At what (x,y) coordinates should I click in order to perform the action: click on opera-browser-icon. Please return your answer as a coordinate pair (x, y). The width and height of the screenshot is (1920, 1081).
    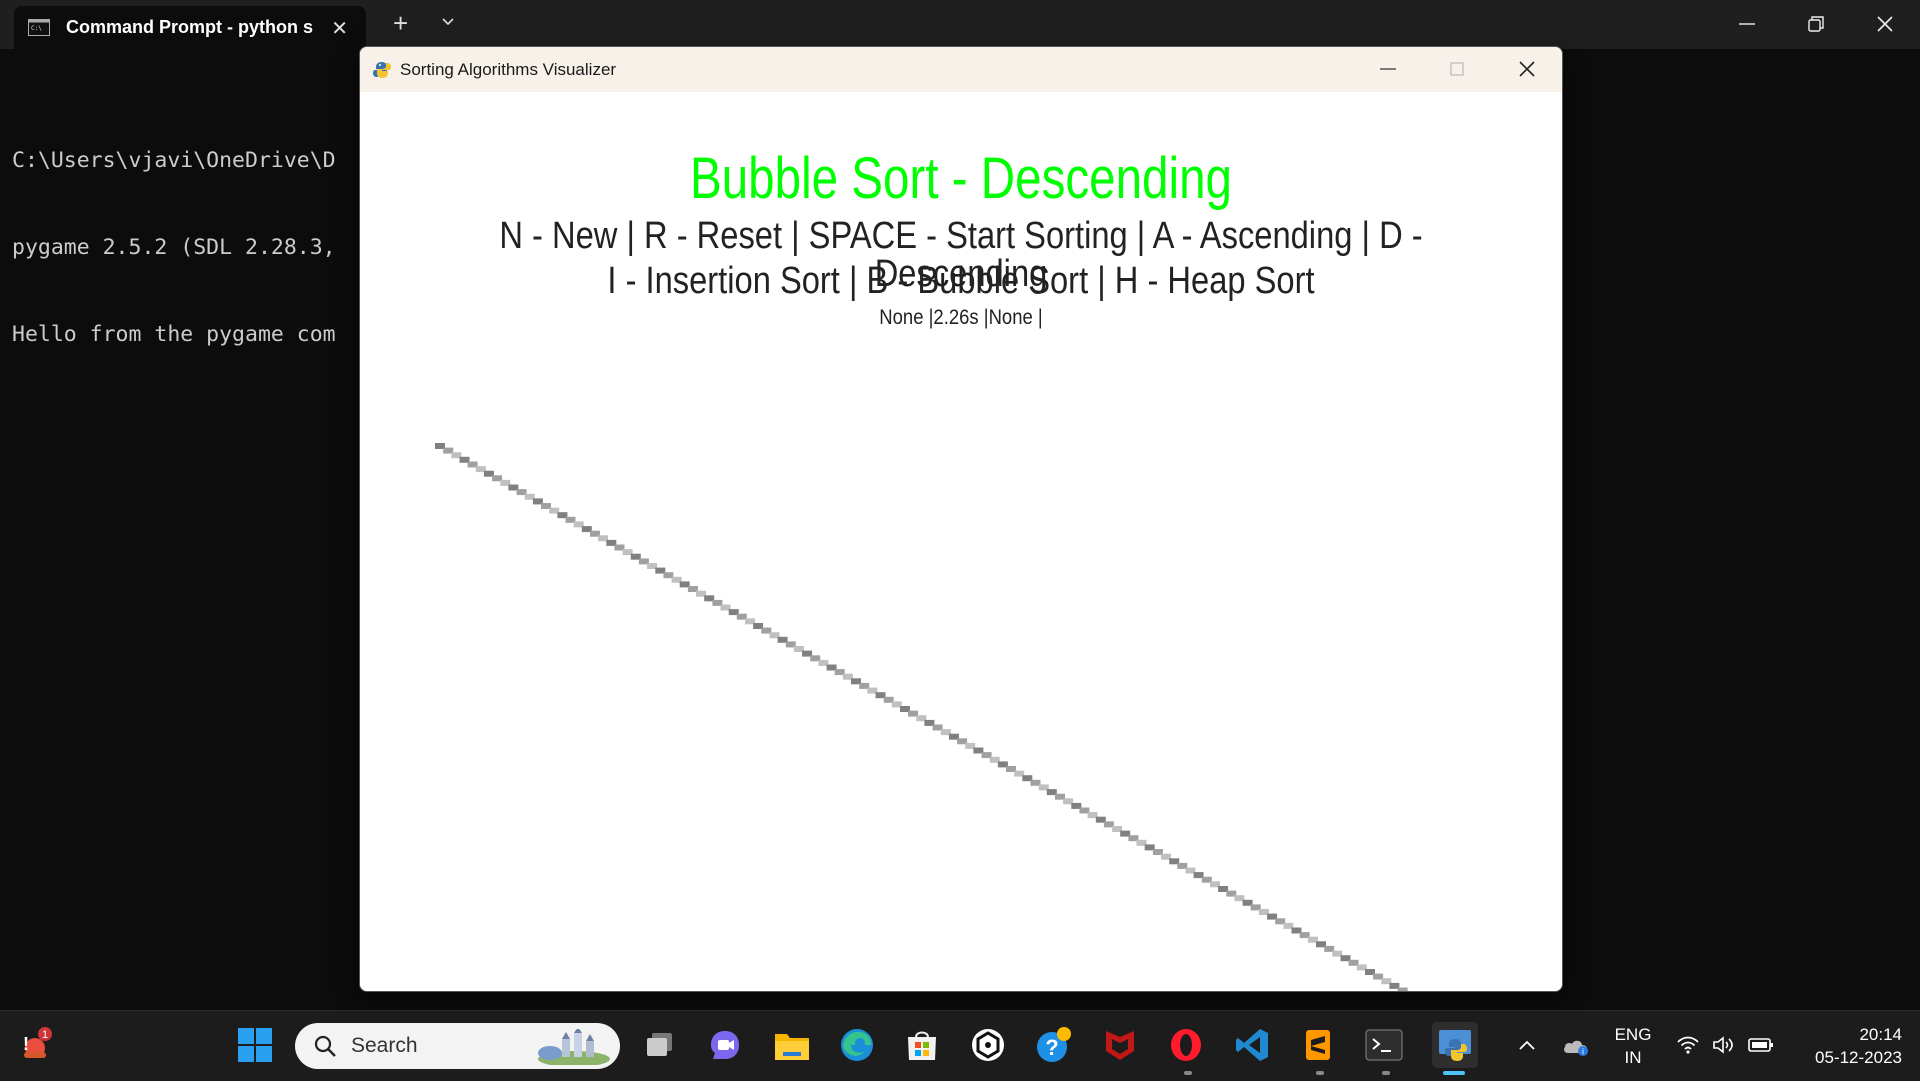
    Looking at the image, I should click on (1186, 1045).